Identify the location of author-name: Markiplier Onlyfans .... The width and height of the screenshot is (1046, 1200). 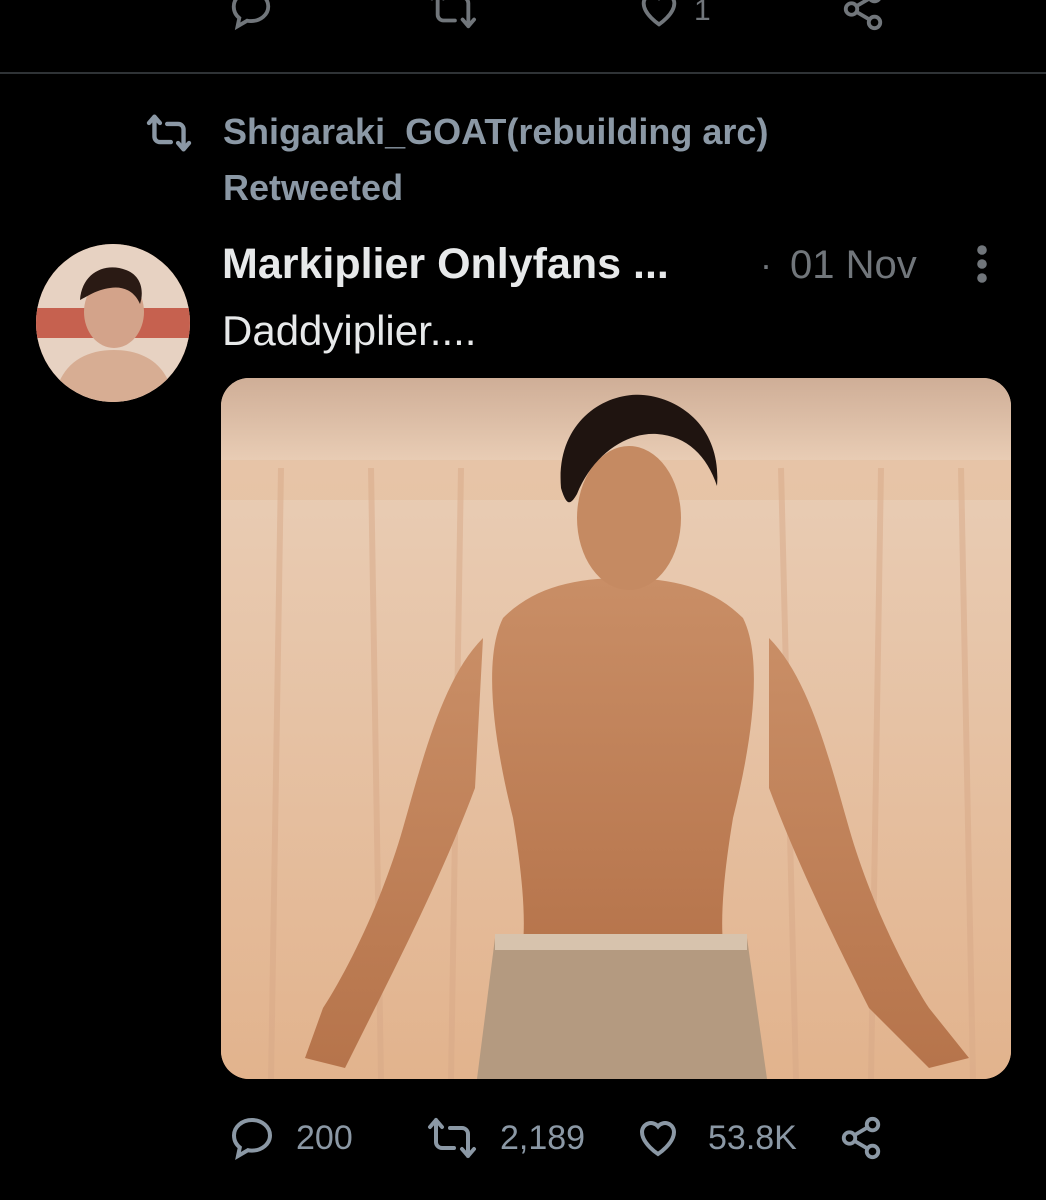
(445, 264).